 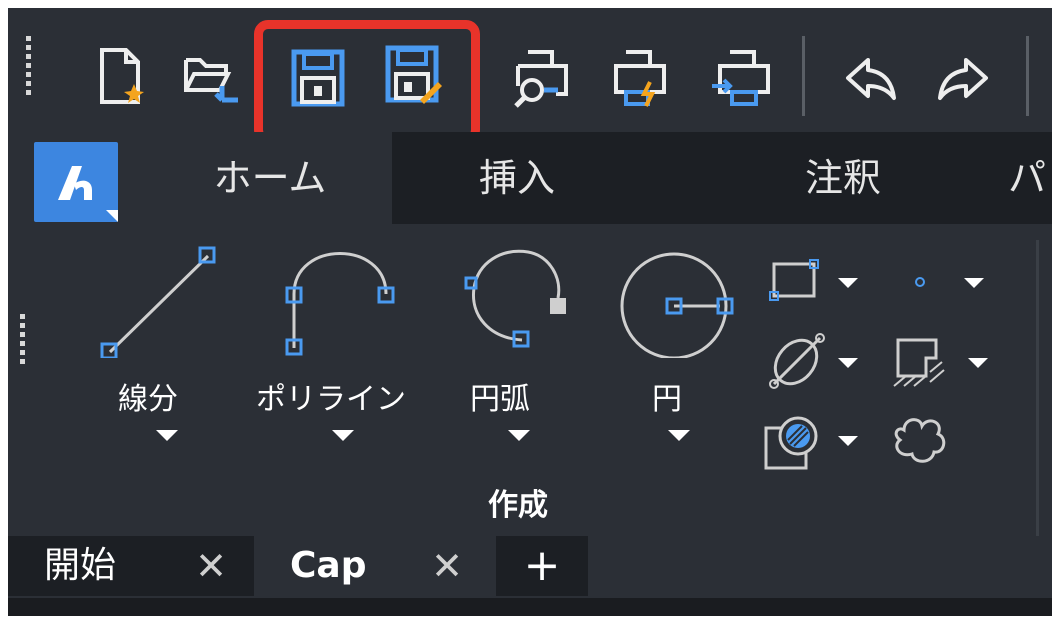 I want to click on tab-partial: パ, so click(x=1030, y=178).